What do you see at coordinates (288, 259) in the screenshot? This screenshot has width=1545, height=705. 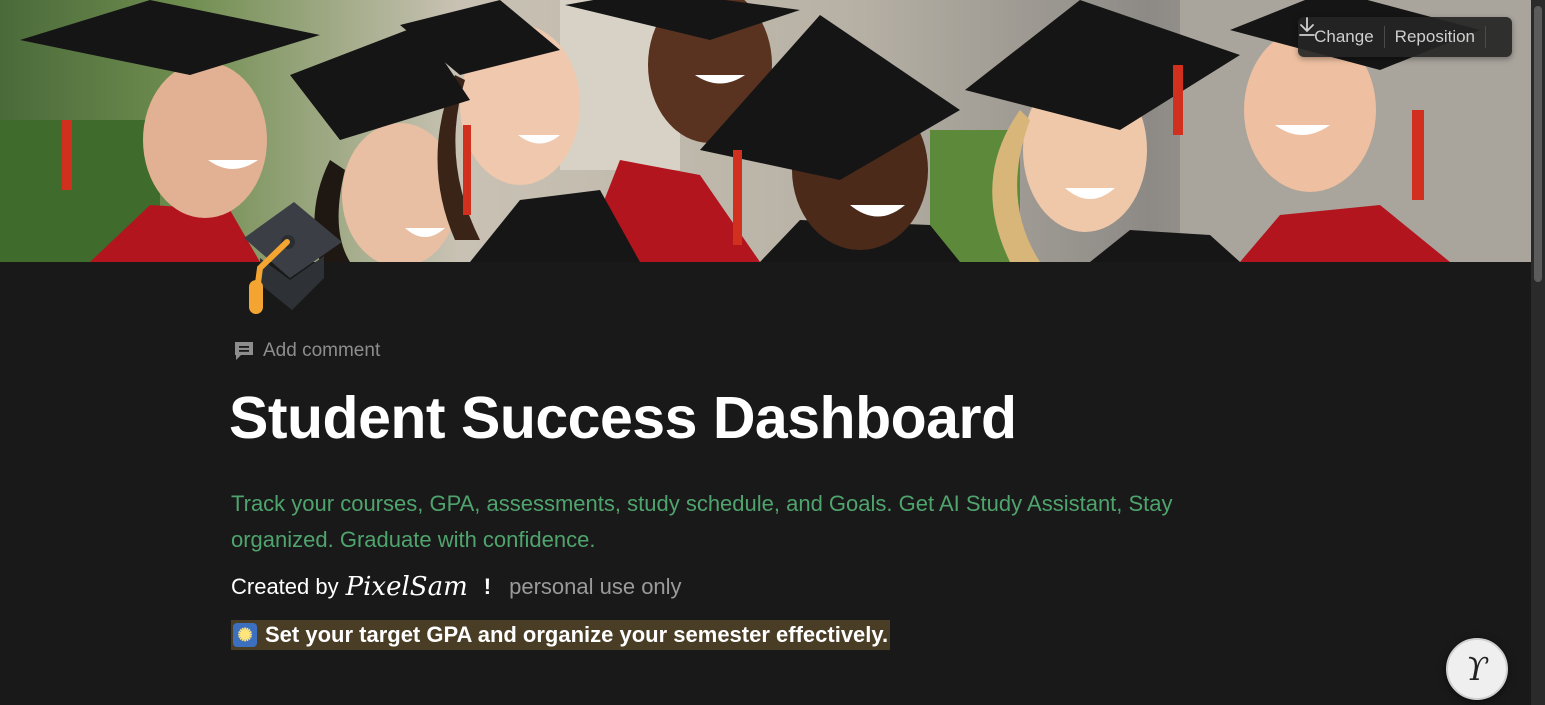 I see `graduation-cap-icon` at bounding box center [288, 259].